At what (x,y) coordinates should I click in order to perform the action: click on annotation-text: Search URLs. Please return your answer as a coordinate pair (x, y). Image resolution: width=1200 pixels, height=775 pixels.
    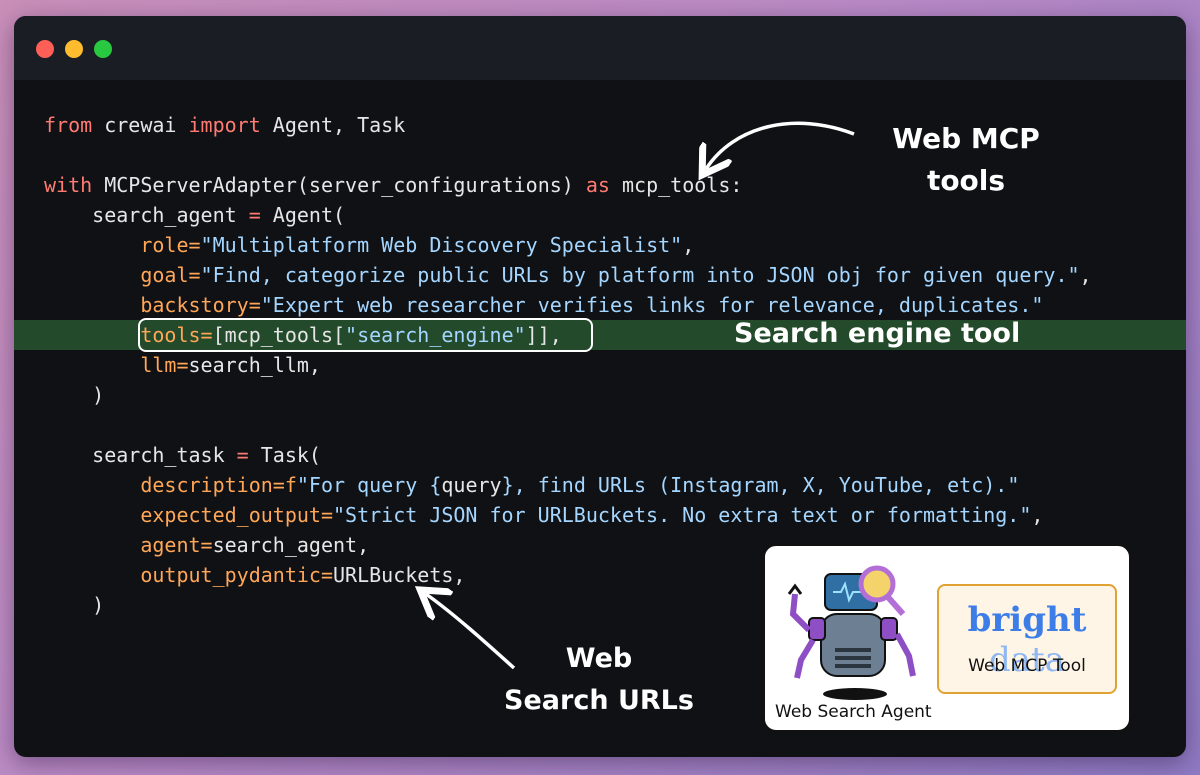
    Looking at the image, I should click on (599, 700).